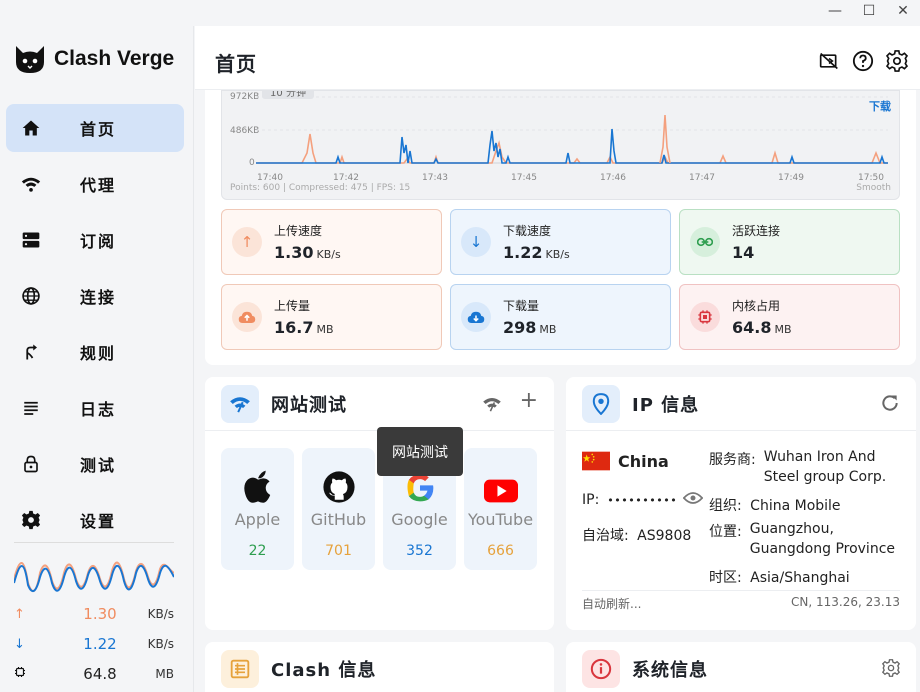 Image resolution: width=920 pixels, height=692 pixels. Describe the element at coordinates (324, 670) in the screenshot. I see `clash-info-title: Clash 信息` at that location.